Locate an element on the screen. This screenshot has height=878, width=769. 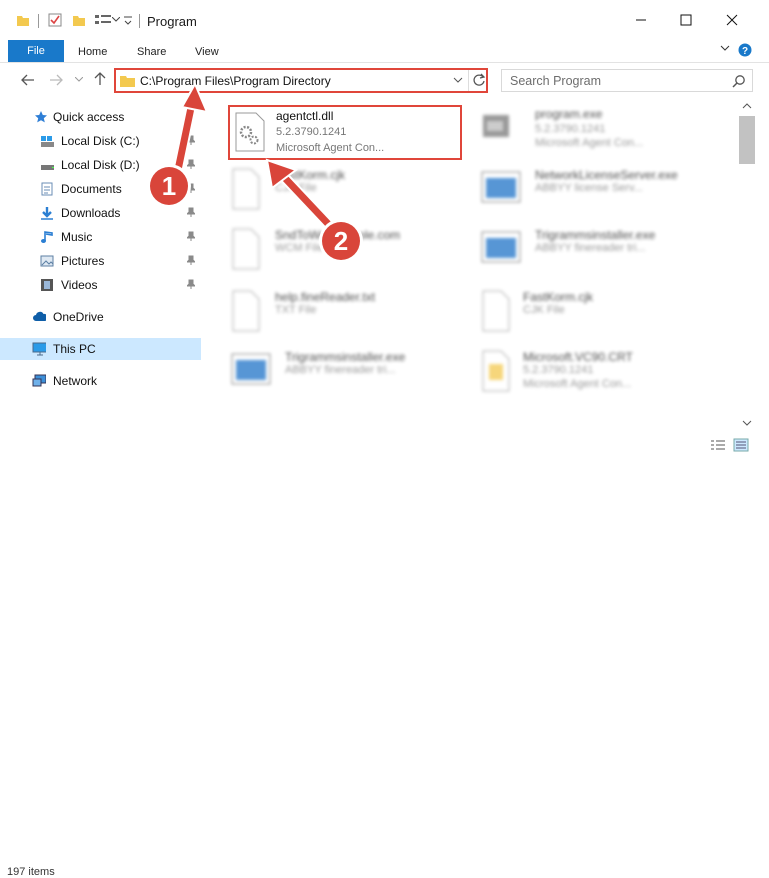
annotation-overlay is located at coordinates (255, 157).